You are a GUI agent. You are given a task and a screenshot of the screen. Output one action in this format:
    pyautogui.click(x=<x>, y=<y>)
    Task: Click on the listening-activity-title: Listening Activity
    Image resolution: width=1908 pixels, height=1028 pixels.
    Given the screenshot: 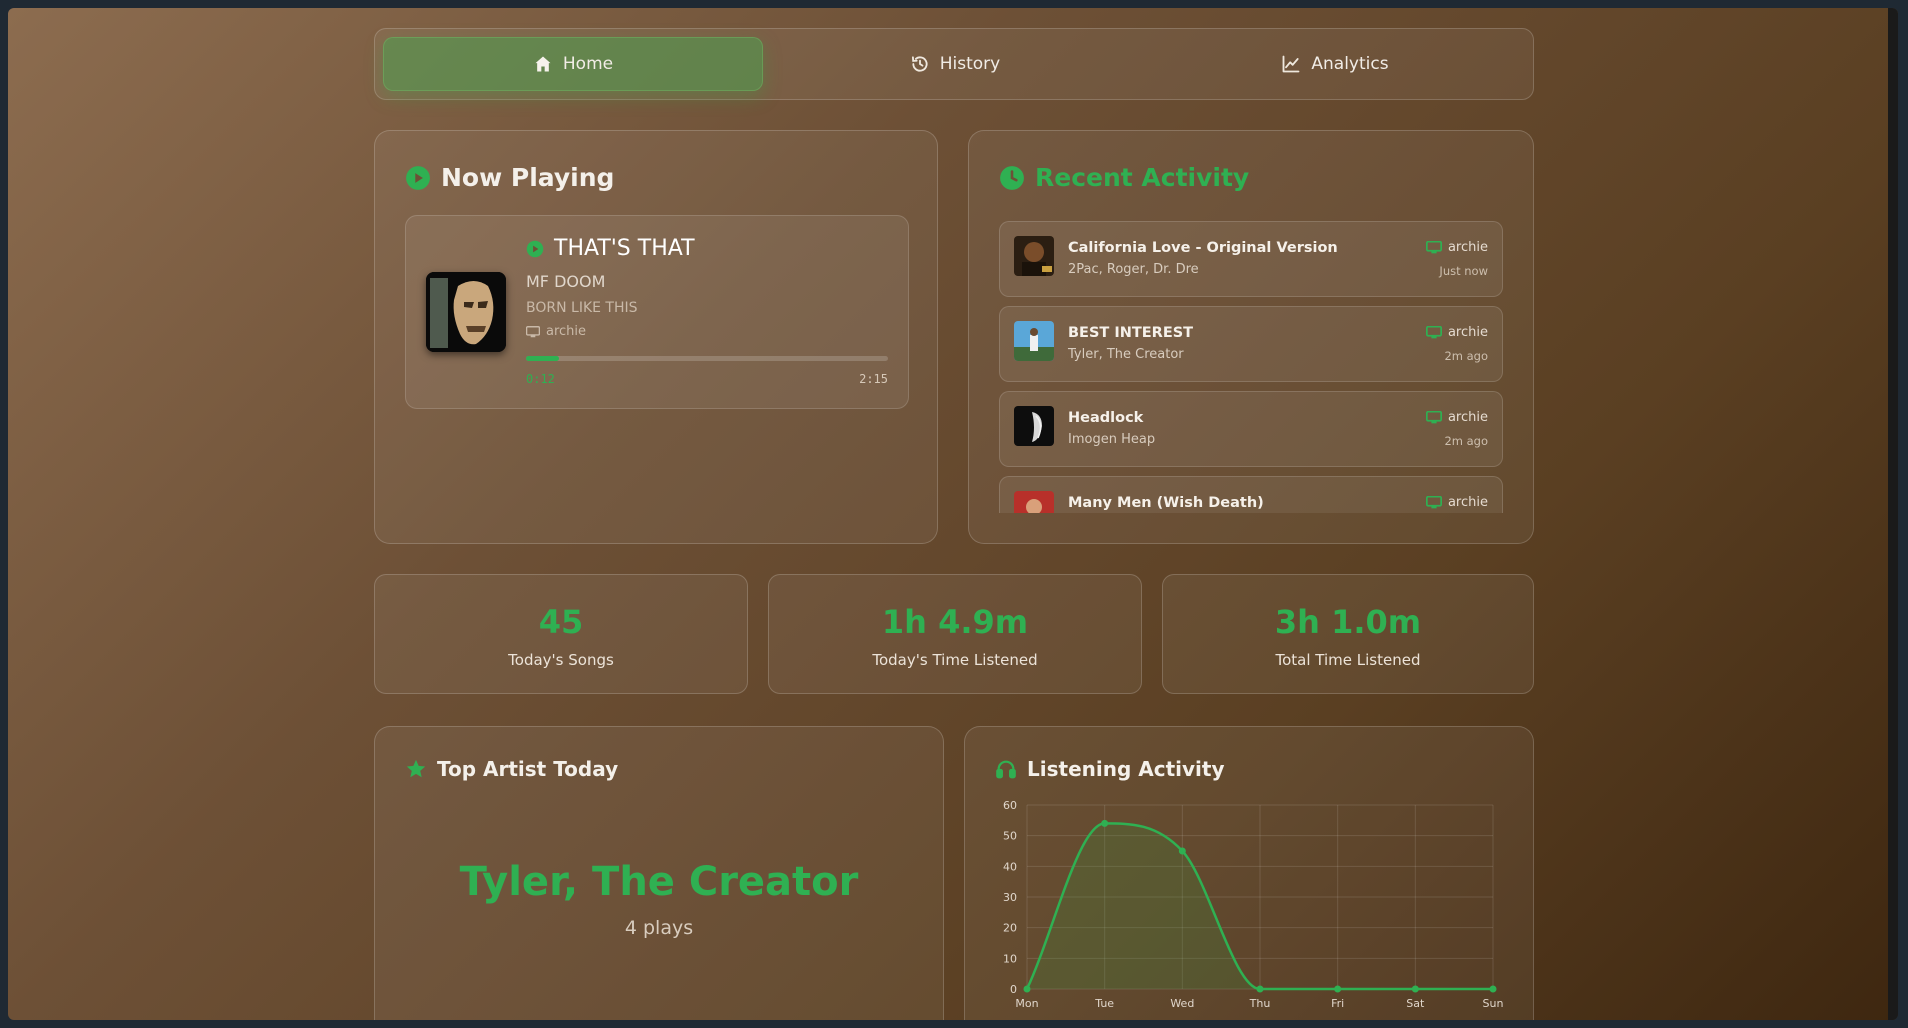 What is the action you would take?
    pyautogui.click(x=1109, y=769)
    